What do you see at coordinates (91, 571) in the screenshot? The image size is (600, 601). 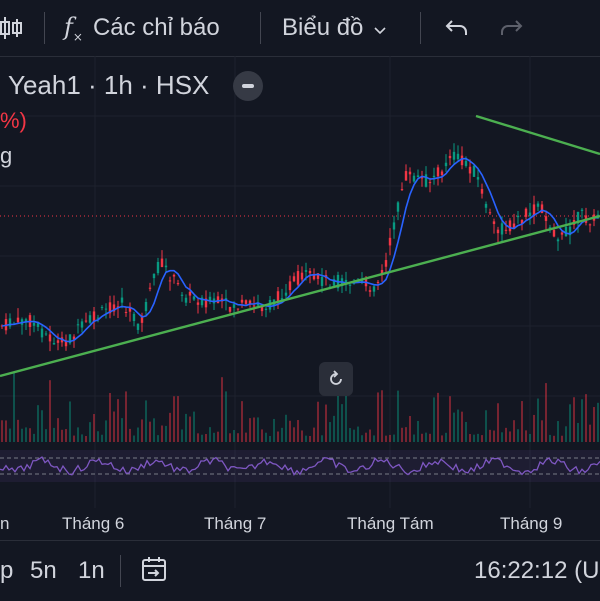 I see `range-button-1d: 1n` at bounding box center [91, 571].